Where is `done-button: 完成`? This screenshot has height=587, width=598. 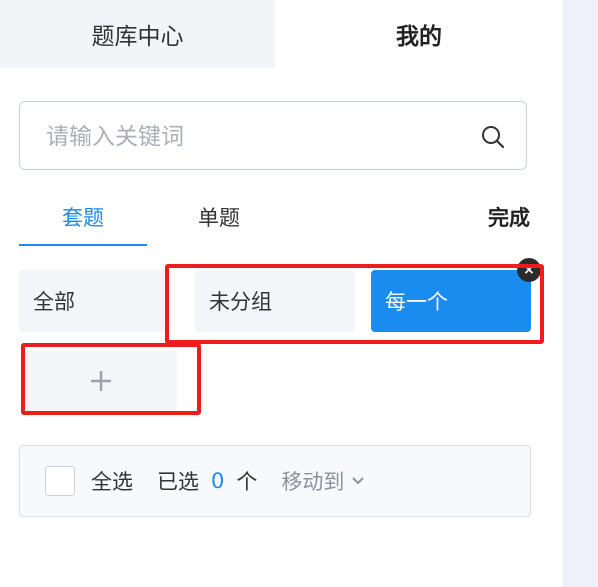
done-button: 完成 is located at coordinates (509, 218).